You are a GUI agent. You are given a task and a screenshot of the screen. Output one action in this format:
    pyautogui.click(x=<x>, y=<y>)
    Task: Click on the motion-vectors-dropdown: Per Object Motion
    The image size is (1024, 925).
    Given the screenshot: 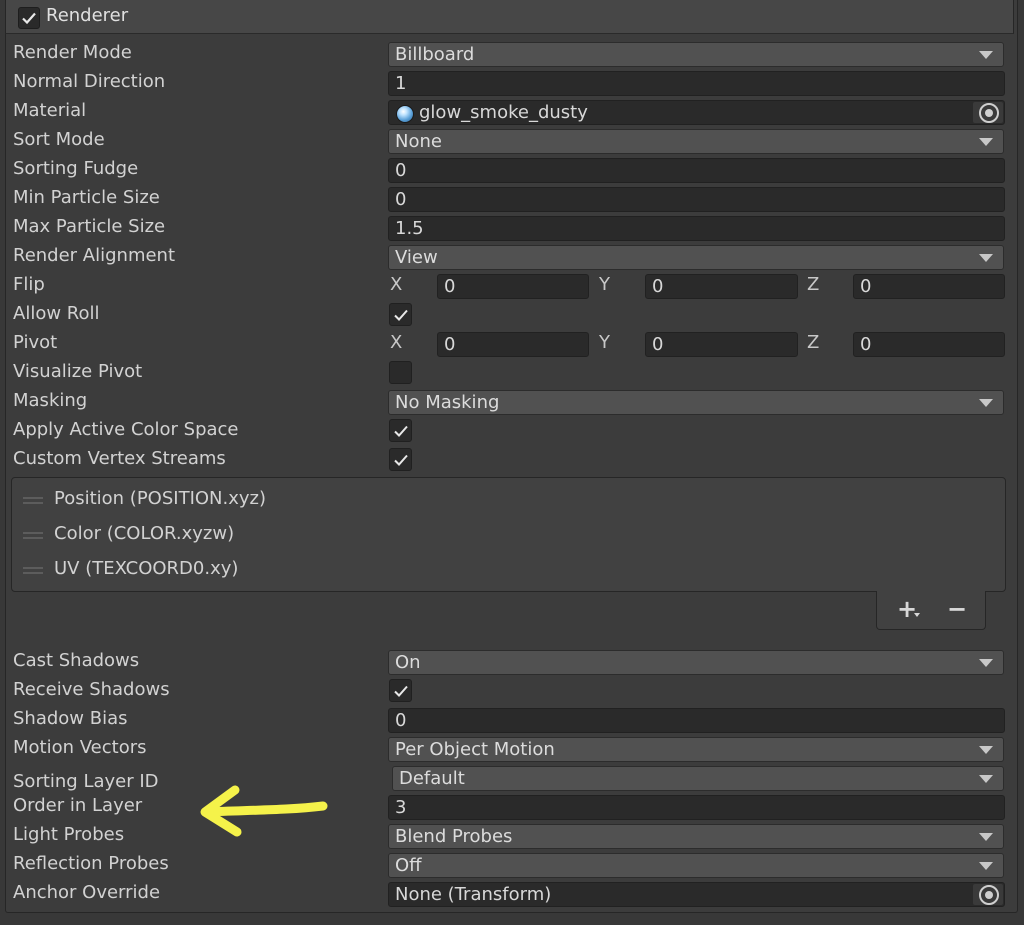 What is the action you would take?
    pyautogui.click(x=696, y=749)
    